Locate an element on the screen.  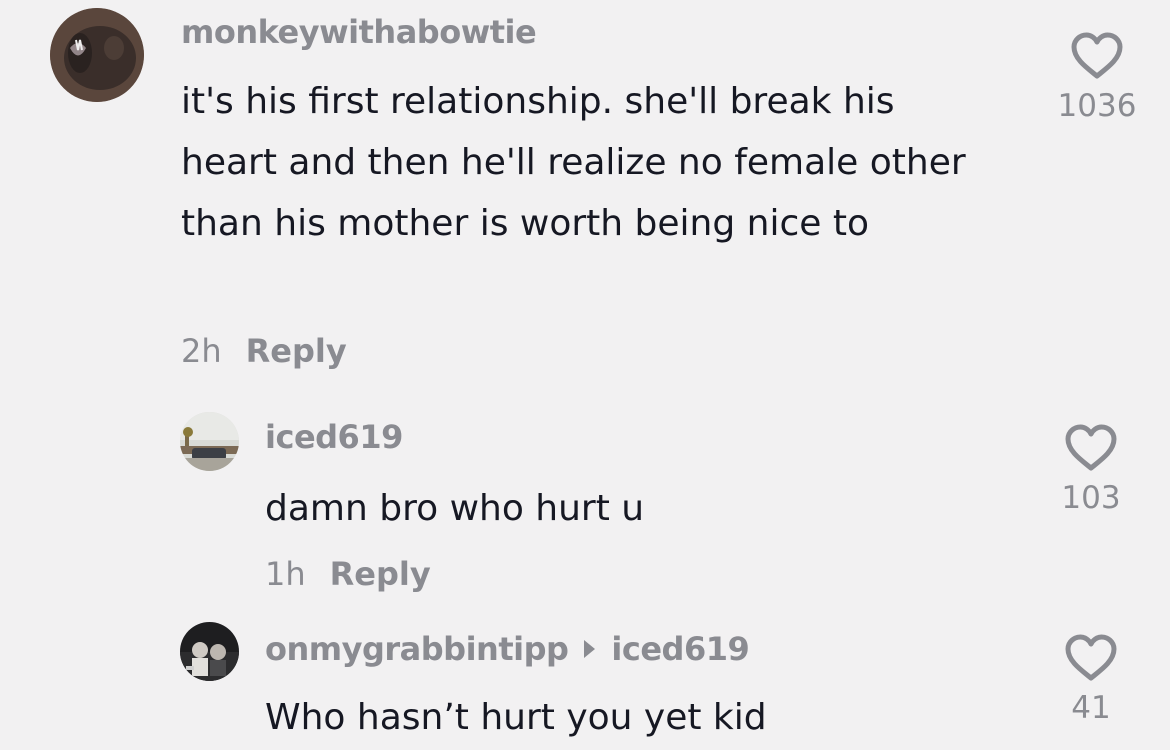
like-button: 1036 is located at coordinates (1097, 77).